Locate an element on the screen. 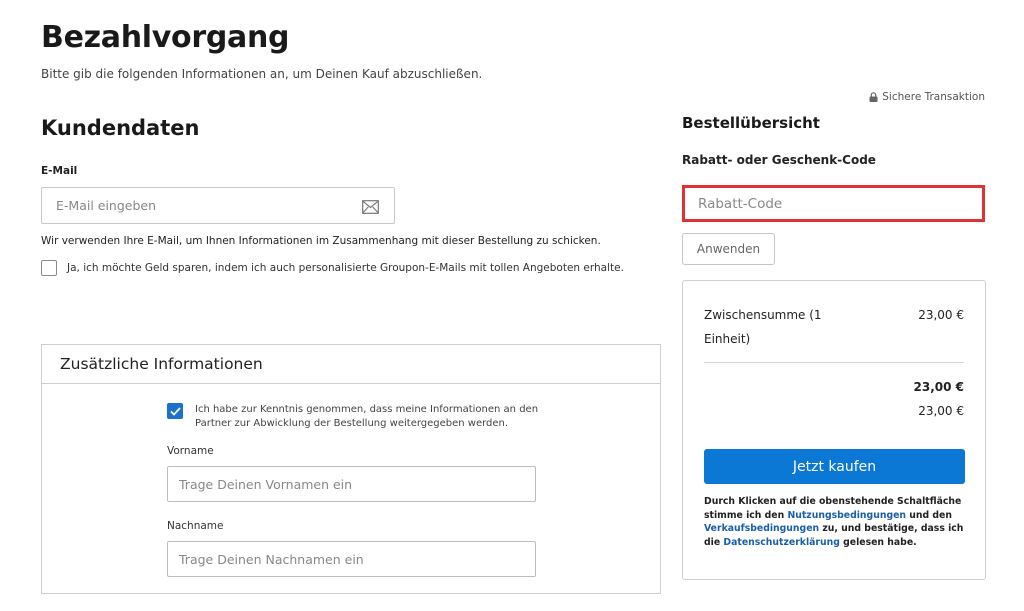 Image resolution: width=1024 pixels, height=611 pixels. email-field is located at coordinates (197, 205).